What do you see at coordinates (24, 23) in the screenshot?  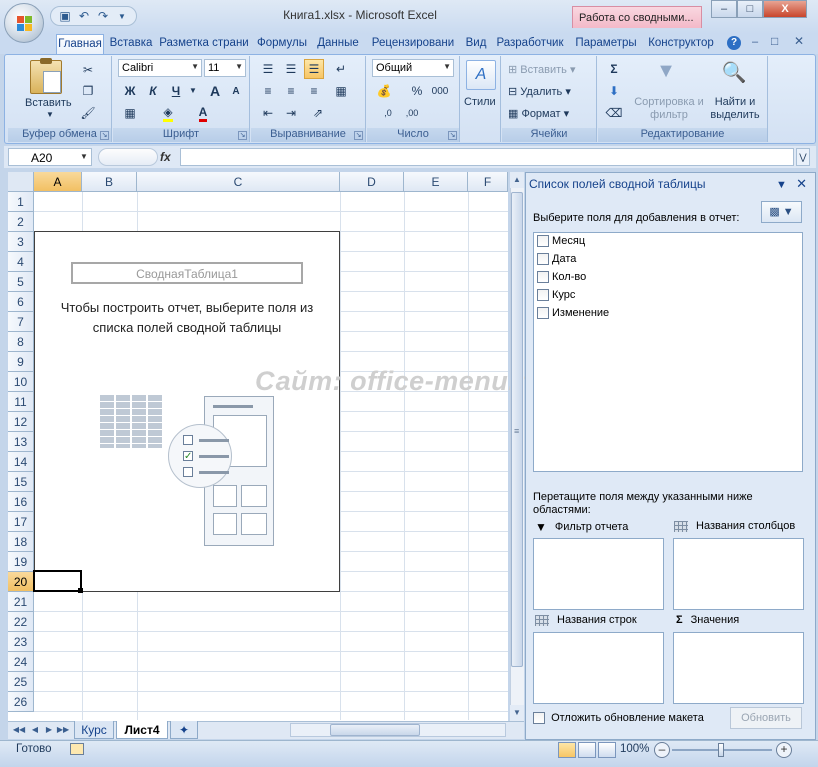 I see `office-button` at bounding box center [24, 23].